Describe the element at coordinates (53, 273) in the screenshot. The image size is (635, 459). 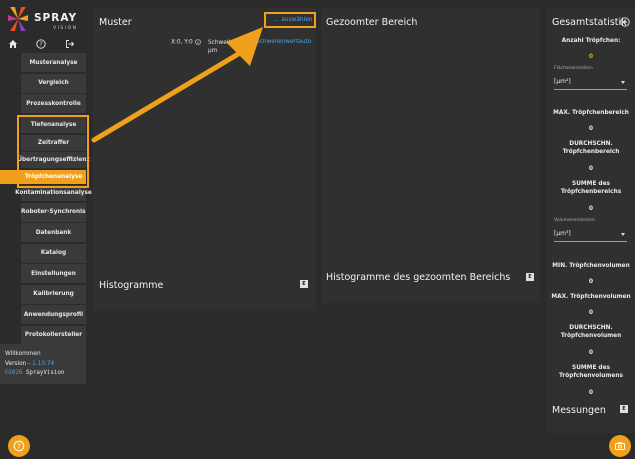
I see `sidebar-item-einstellungen: Einstellungen` at that location.